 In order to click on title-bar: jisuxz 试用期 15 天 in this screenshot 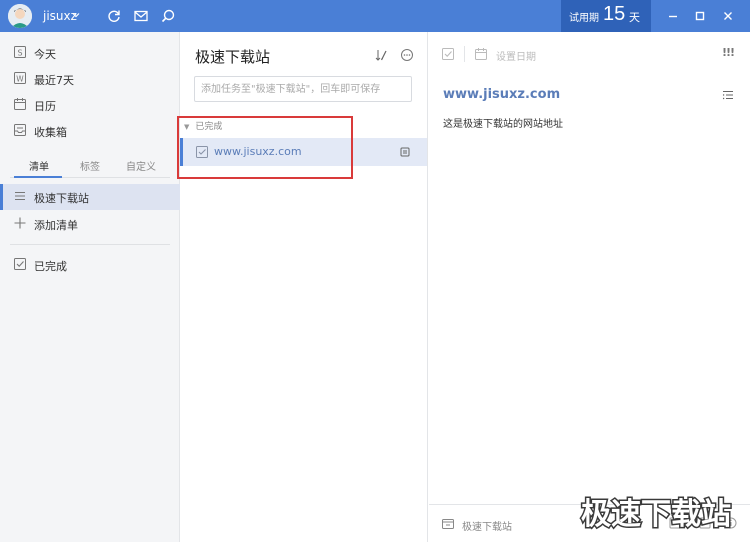, I will do `click(375, 16)`.